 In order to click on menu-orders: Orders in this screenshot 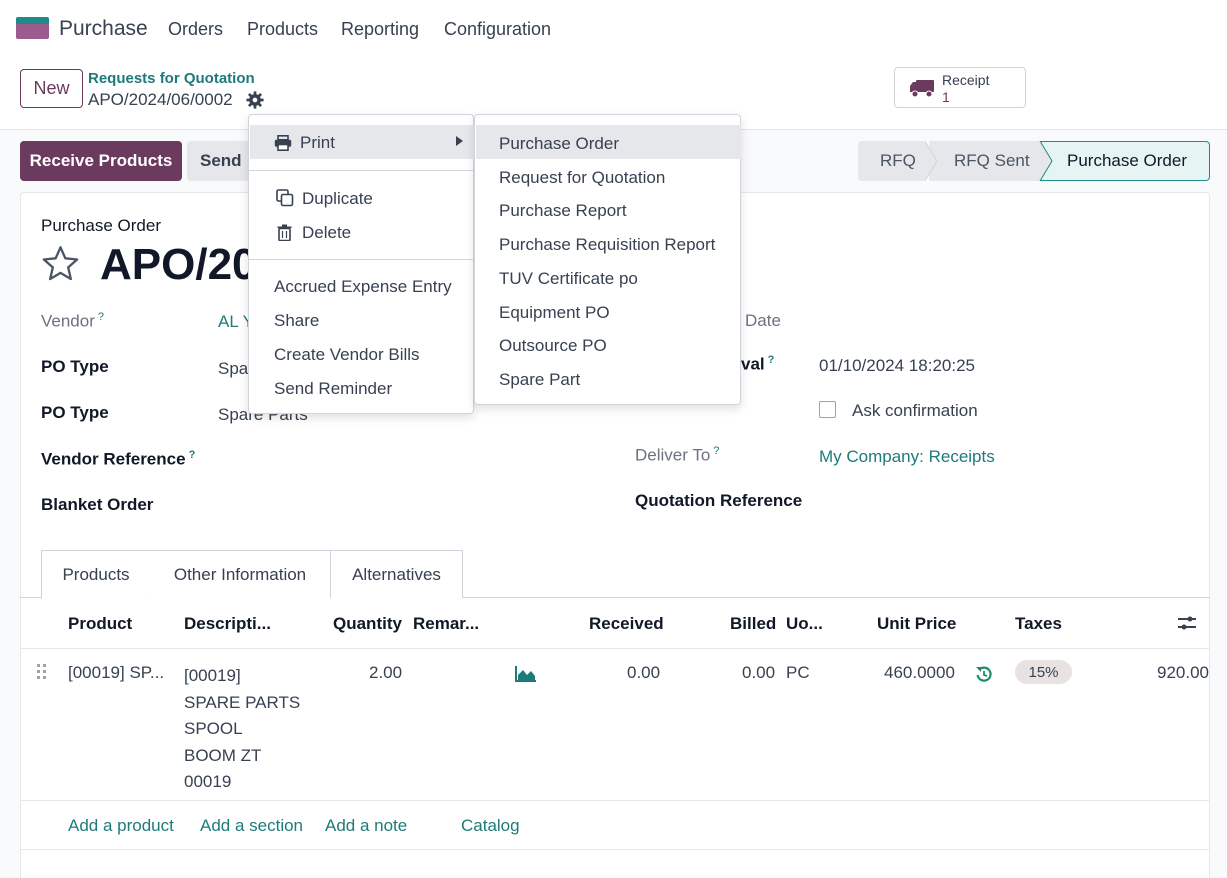, I will do `click(195, 29)`.